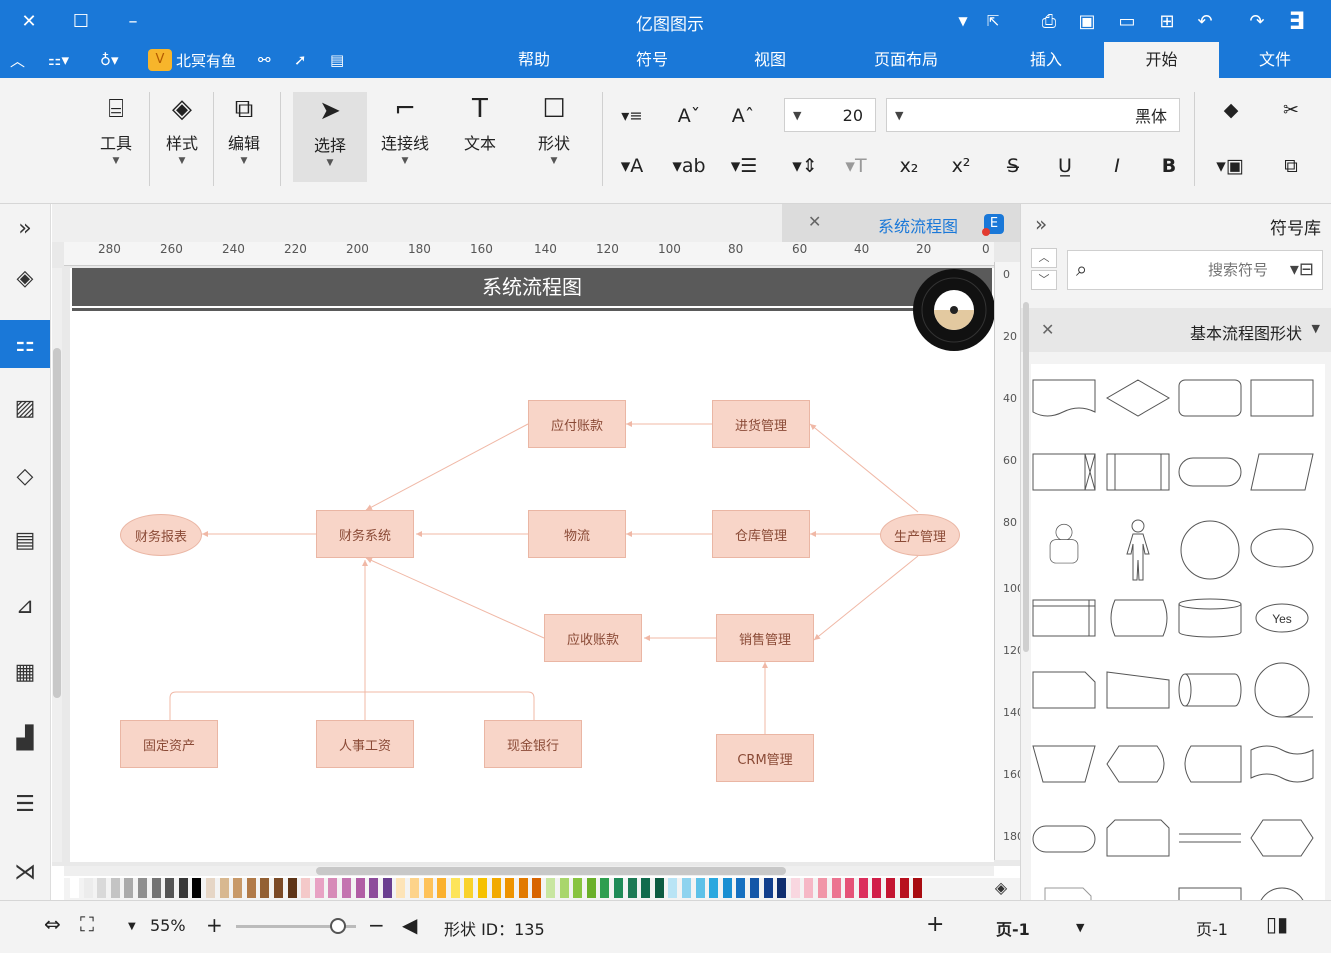 The height and width of the screenshot is (953, 1331). Describe the element at coordinates (805, 166) in the screenshot. I see `line-spacing-icon: ▾⇕` at that location.